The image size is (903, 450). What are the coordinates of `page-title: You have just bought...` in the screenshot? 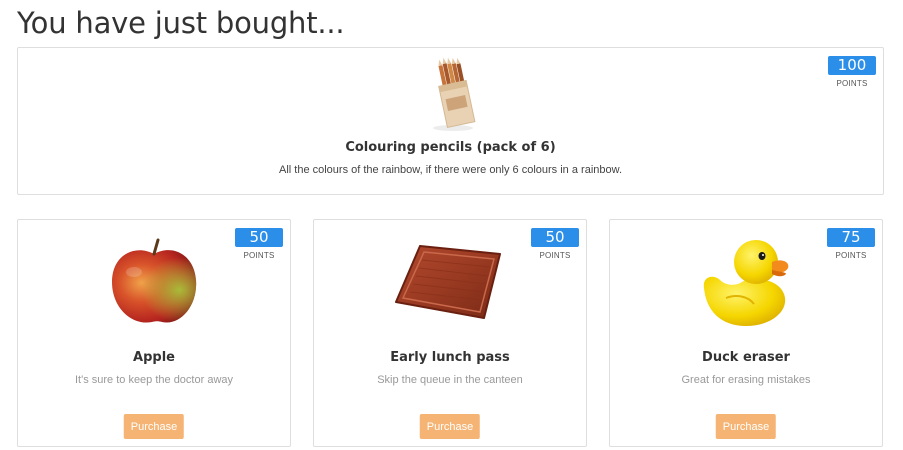 It's located at (181, 23).